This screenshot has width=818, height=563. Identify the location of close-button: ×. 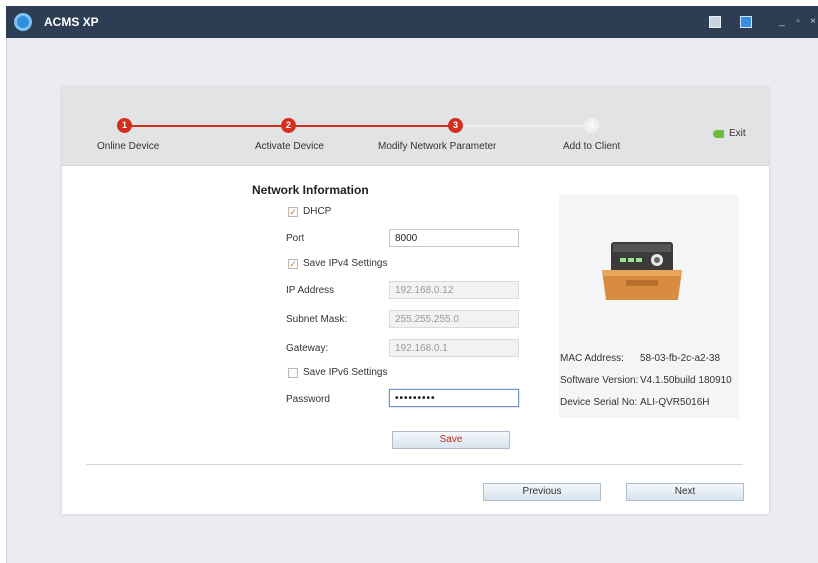
(812, 22).